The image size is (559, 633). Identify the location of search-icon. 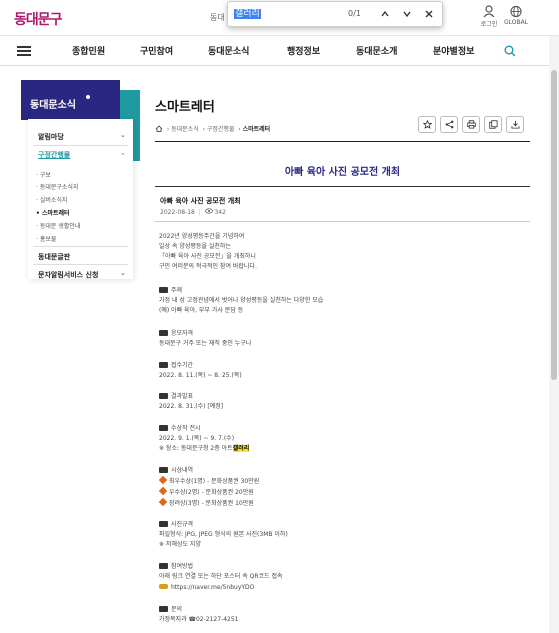
(510, 51).